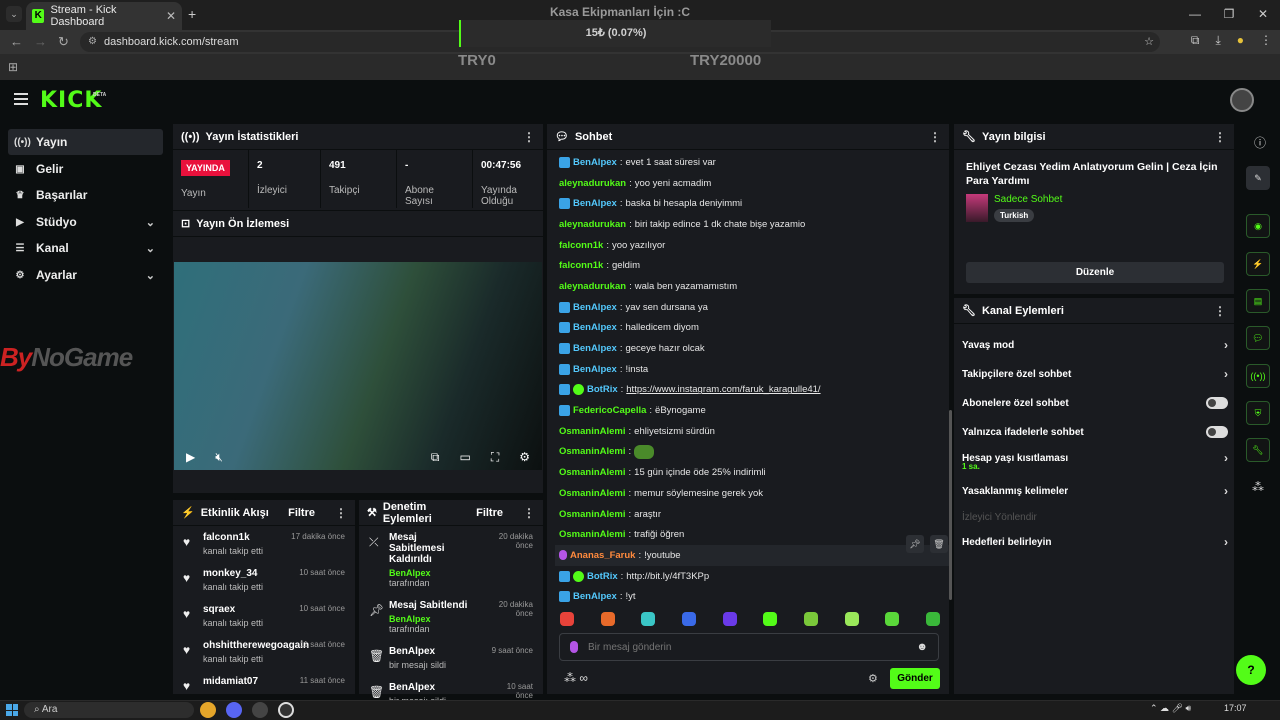  I want to click on activity-user: sqraex, so click(233, 609).